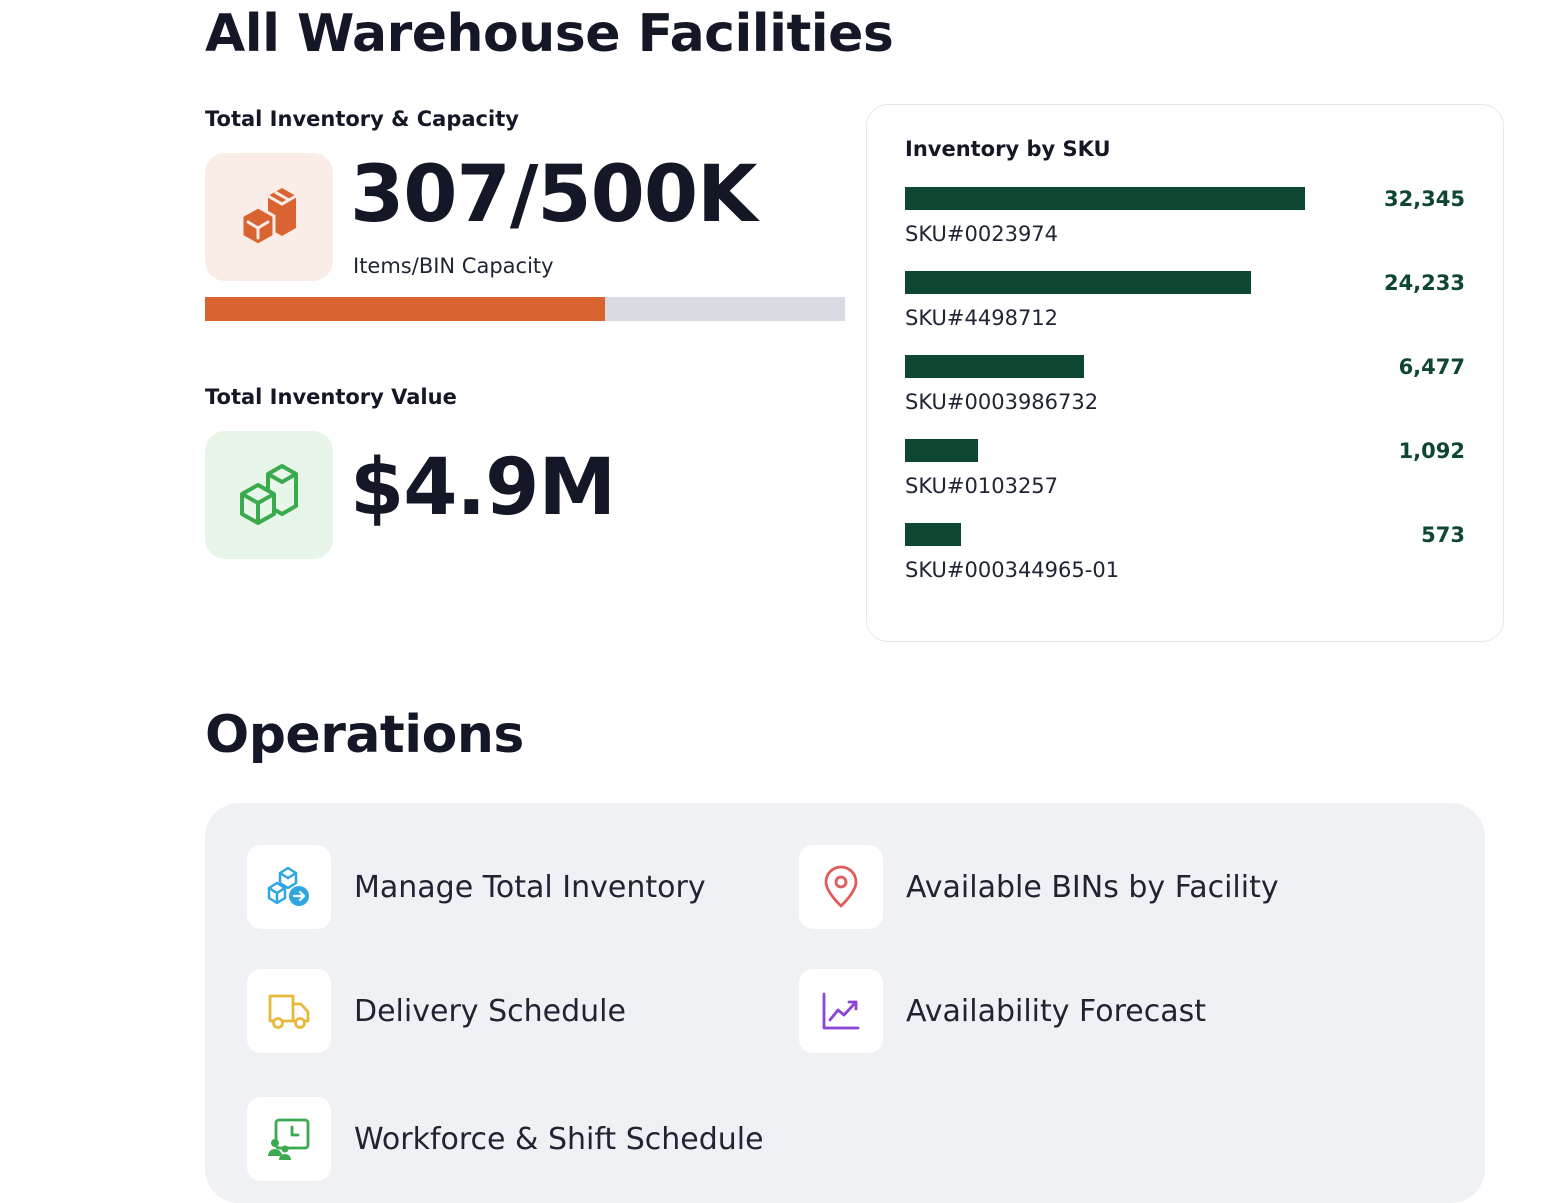 Image resolution: width=1560 pixels, height=1203 pixels. Describe the element at coordinates (289, 1139) in the screenshot. I see `shift-schedule-icon` at that location.